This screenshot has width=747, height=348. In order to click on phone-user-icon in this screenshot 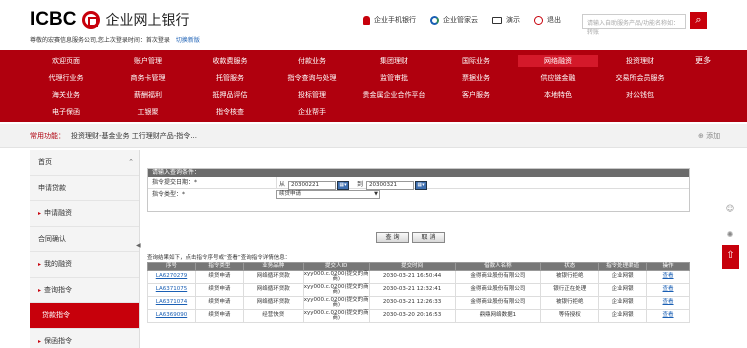, I will do `click(366, 20)`.